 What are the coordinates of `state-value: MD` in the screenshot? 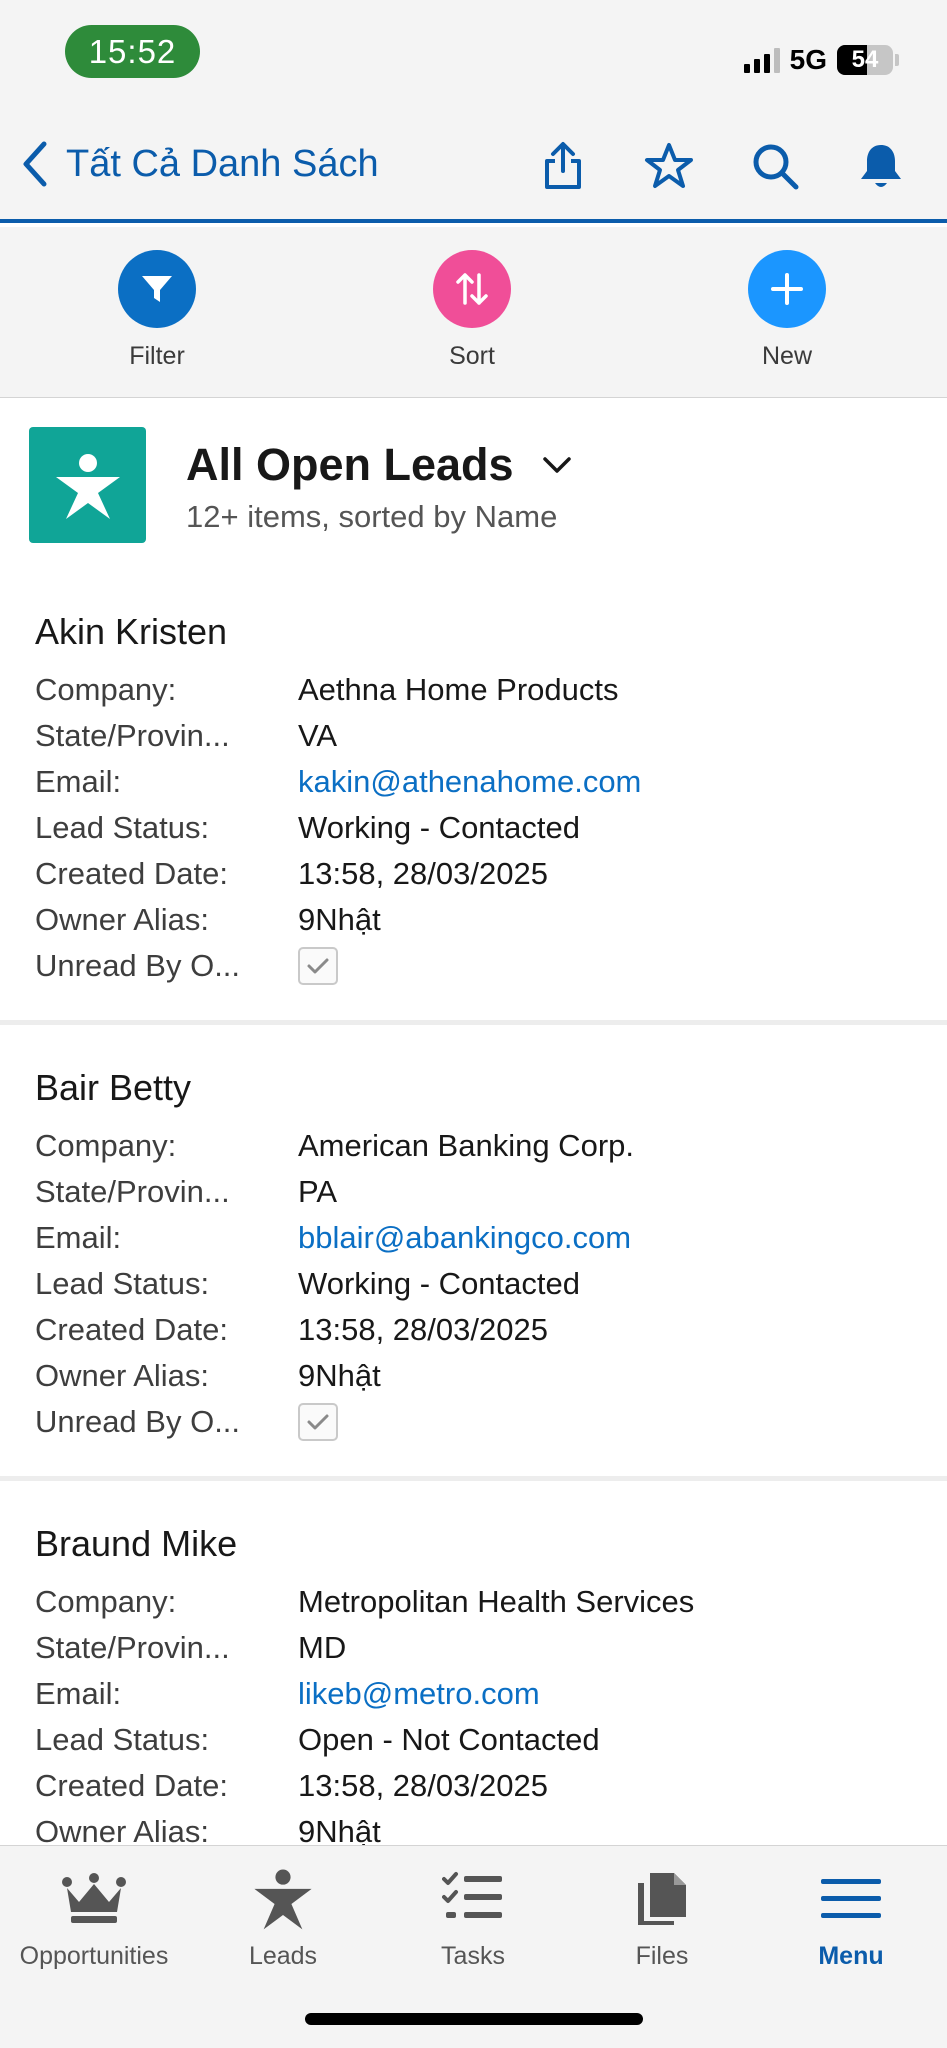 It's located at (322, 1647).